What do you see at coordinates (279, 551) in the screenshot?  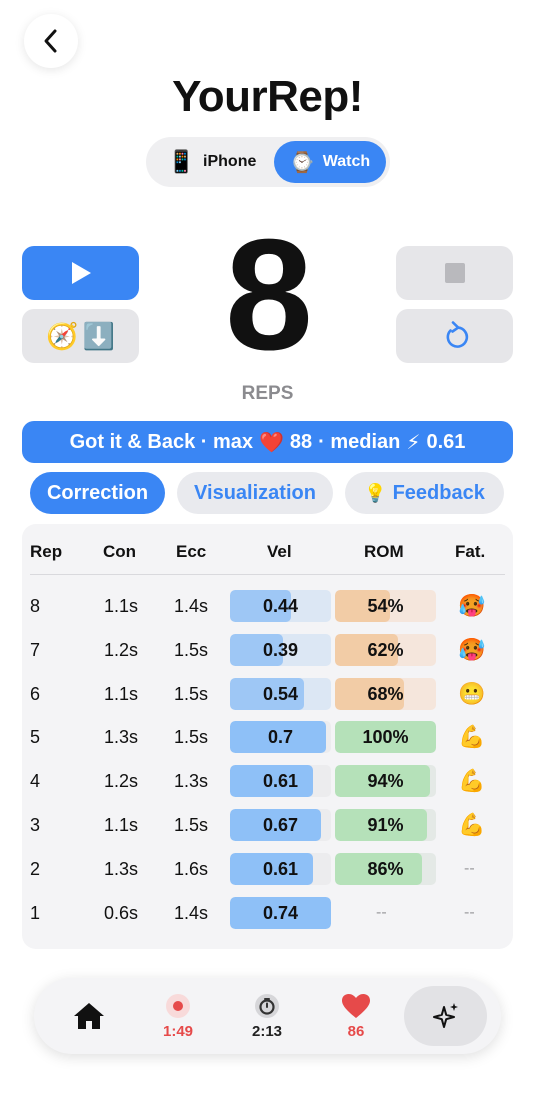 I see `header-vel: Vel` at bounding box center [279, 551].